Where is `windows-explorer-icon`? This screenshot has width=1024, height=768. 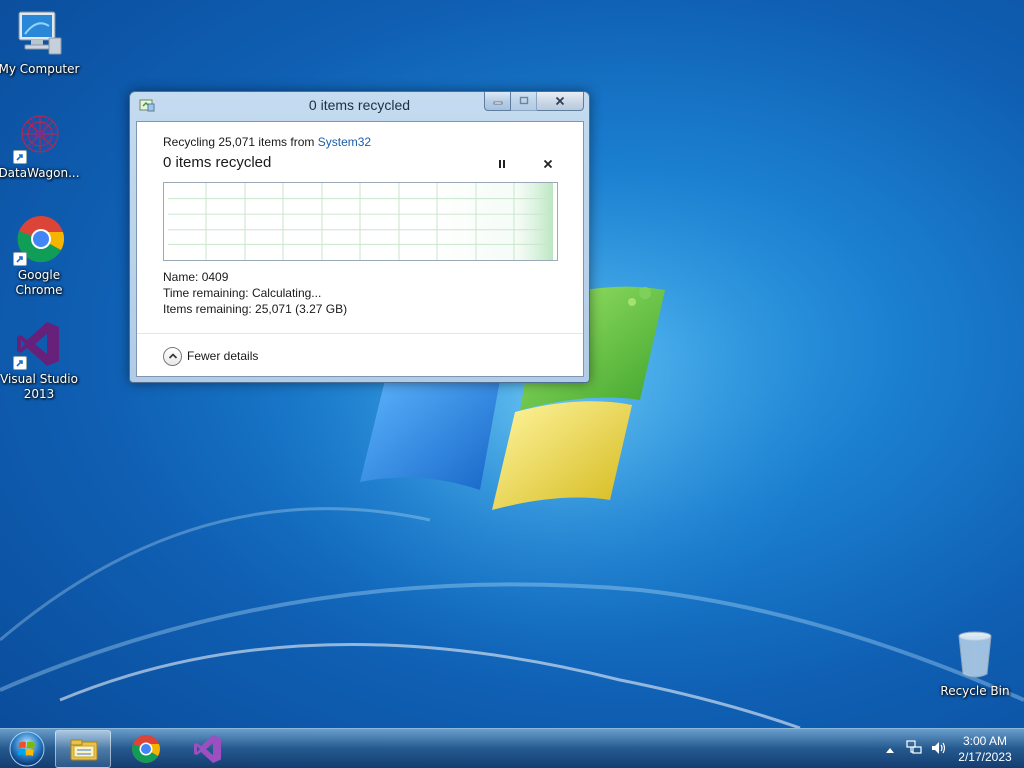 windows-explorer-icon is located at coordinates (84, 750).